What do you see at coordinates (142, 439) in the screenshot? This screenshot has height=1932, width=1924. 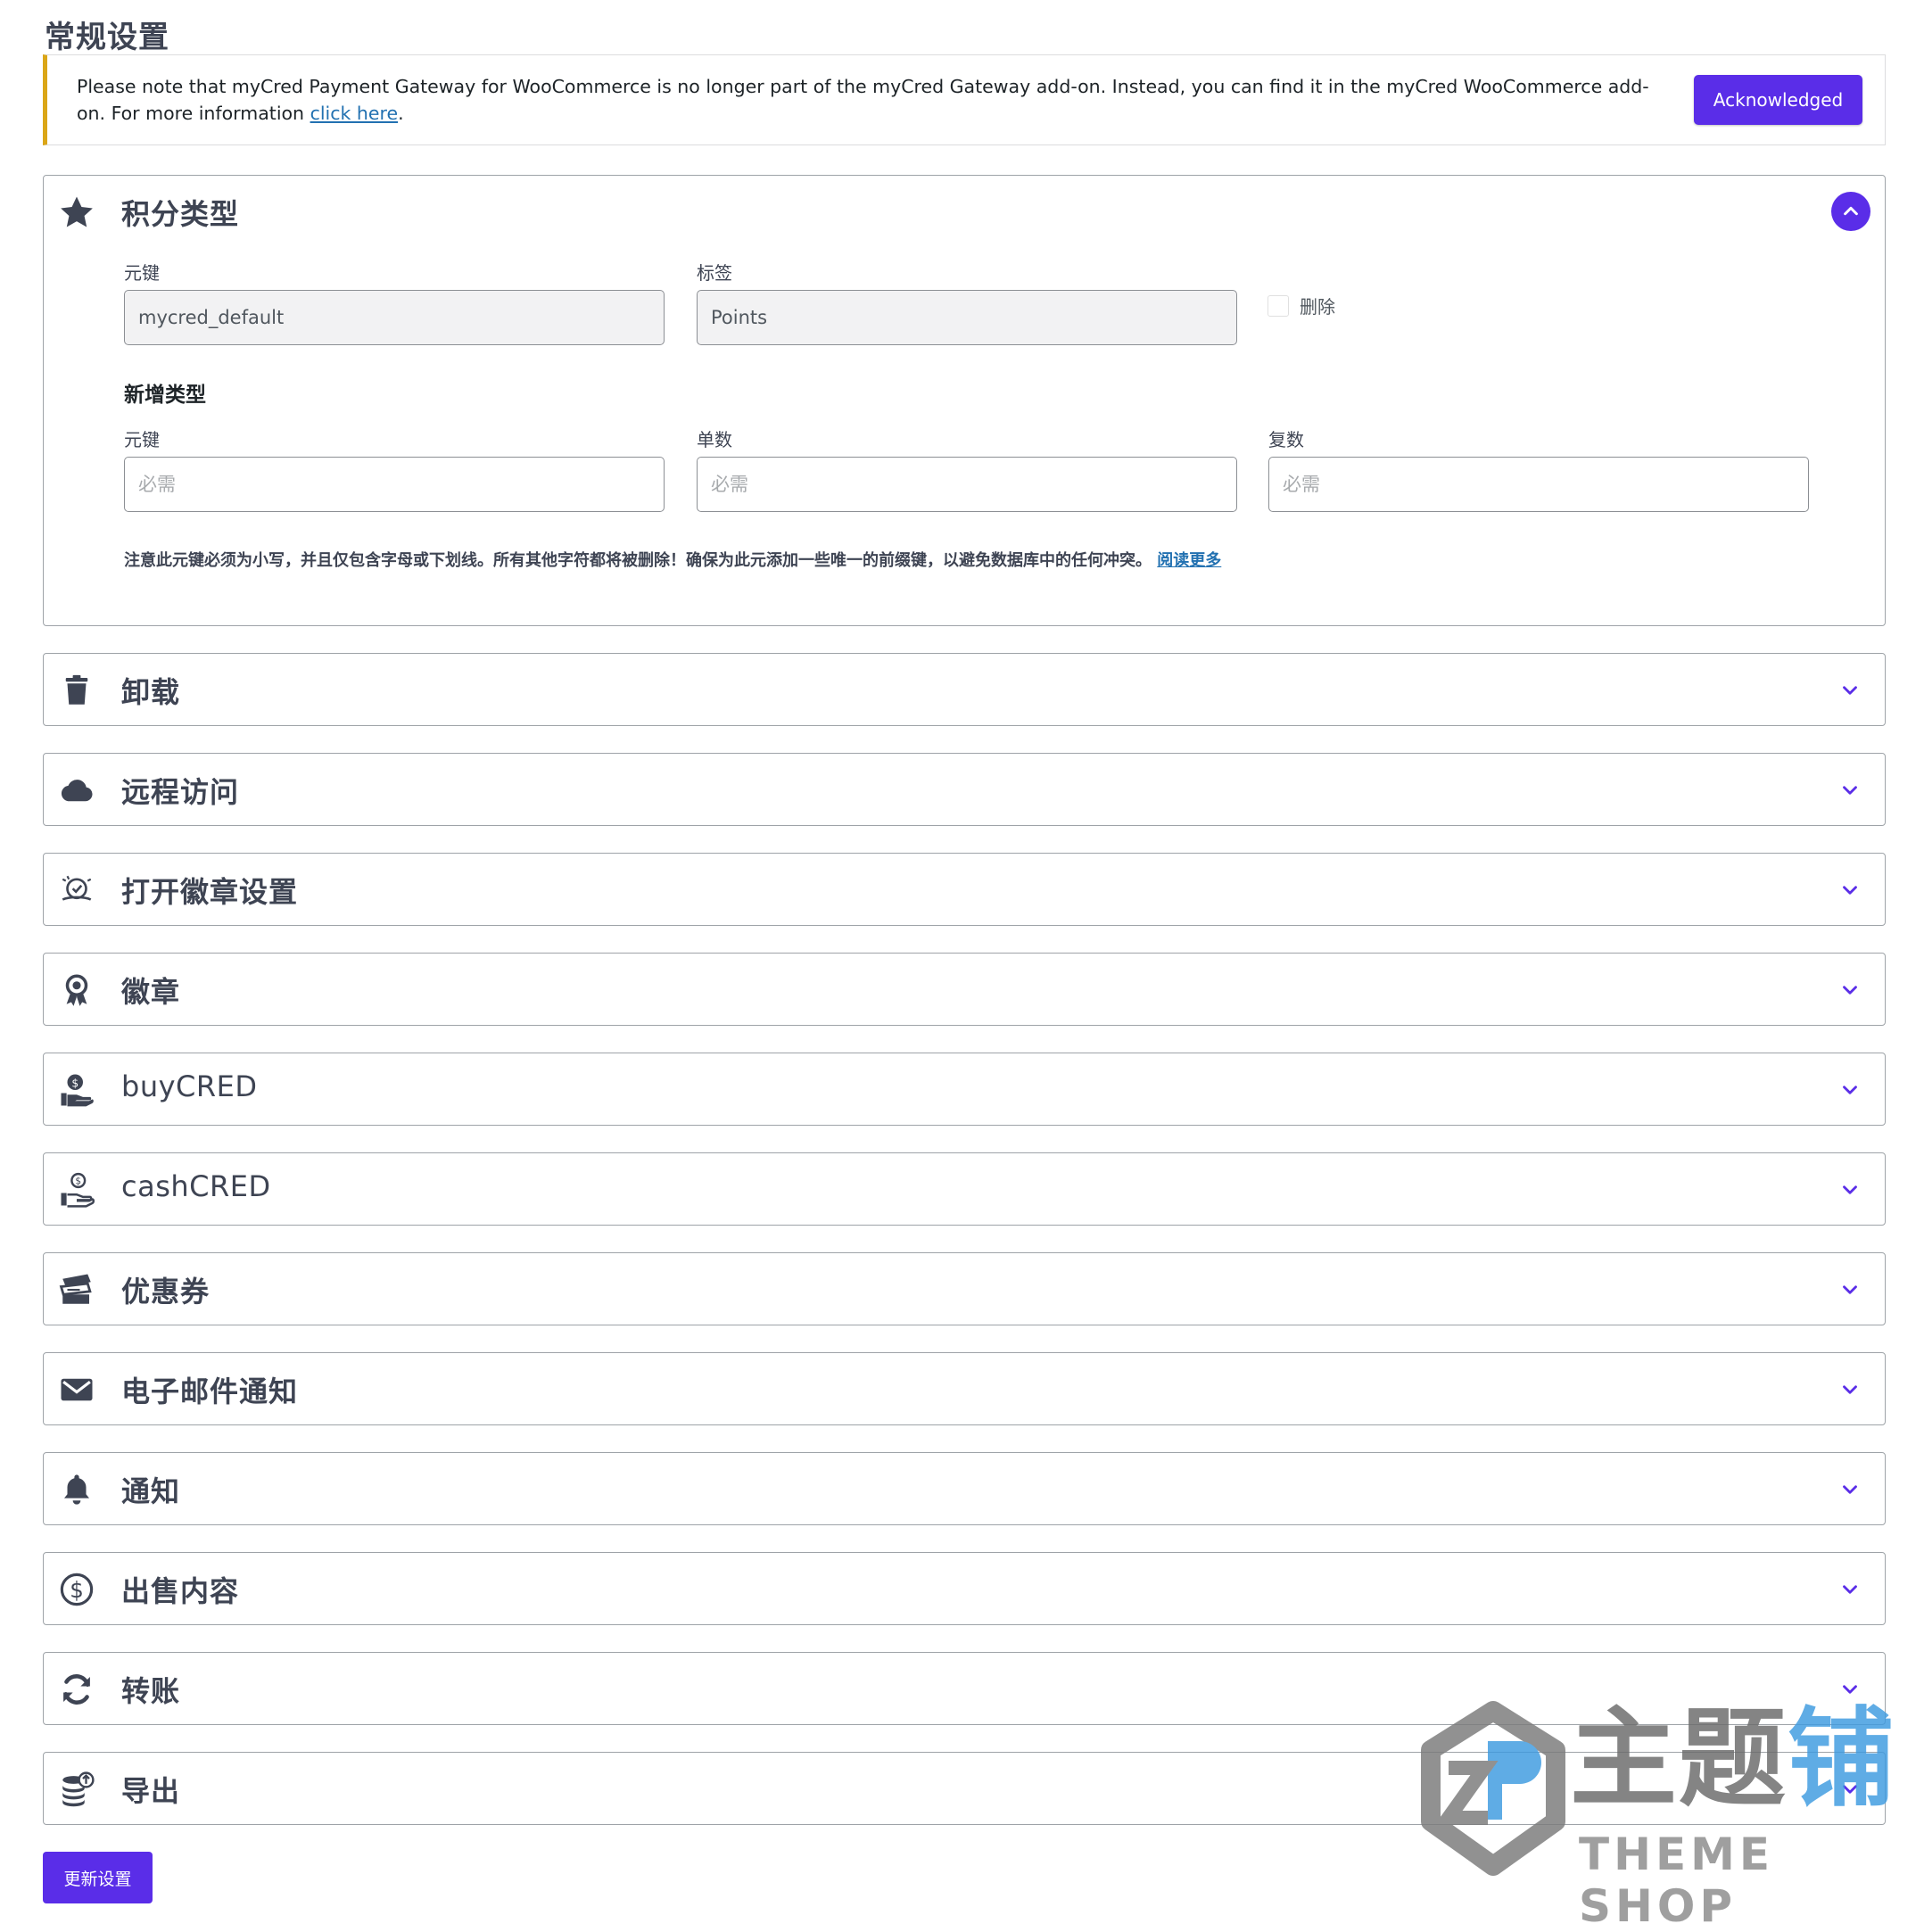 I see `new-meta-key-label: 元键` at bounding box center [142, 439].